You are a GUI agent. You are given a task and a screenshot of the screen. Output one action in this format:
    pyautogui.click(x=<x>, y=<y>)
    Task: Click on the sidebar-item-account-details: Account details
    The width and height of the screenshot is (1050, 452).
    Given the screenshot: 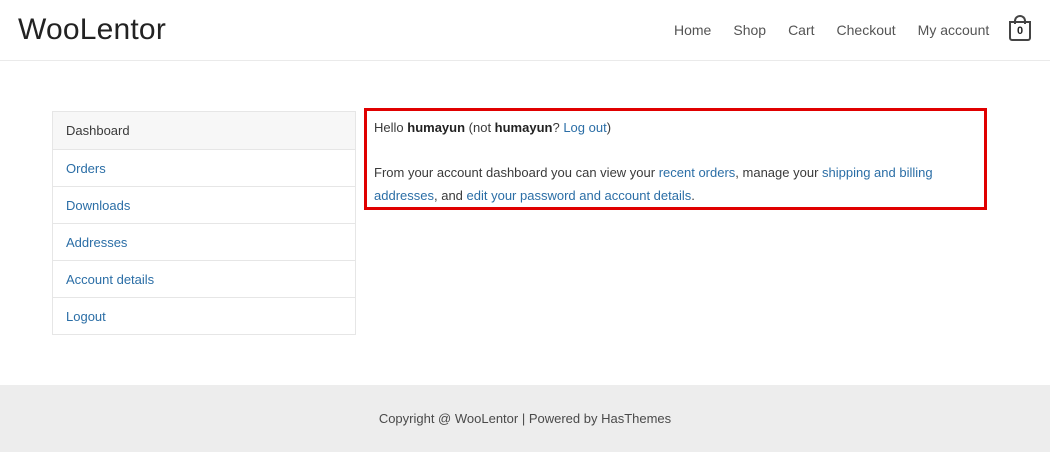 What is the action you would take?
    pyautogui.click(x=204, y=278)
    